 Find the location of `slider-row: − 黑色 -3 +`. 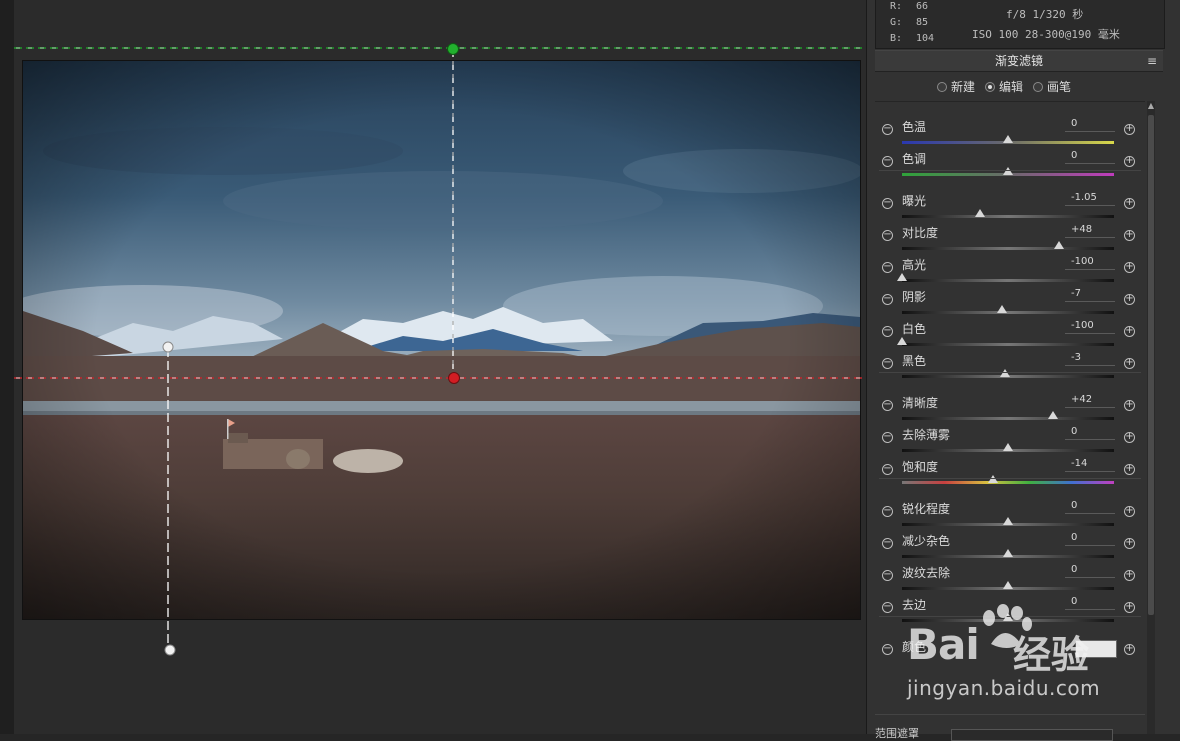

slider-row: − 黑色 -3 + is located at coordinates (1010, 360).